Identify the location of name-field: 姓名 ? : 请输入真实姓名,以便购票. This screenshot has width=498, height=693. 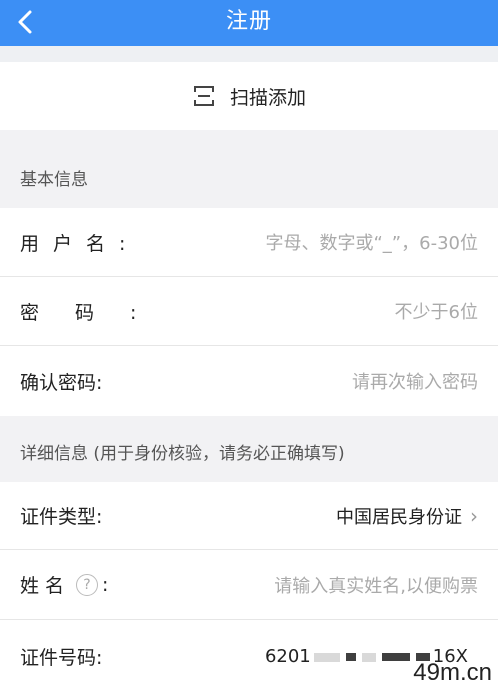
(249, 585).